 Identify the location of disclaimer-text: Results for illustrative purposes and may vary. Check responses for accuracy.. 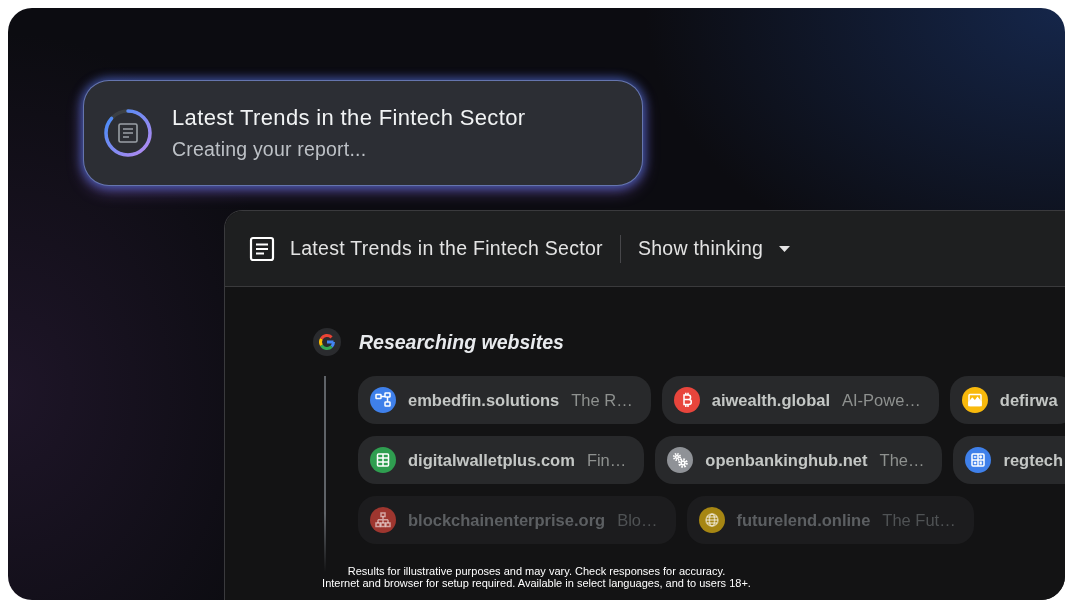
(536, 571).